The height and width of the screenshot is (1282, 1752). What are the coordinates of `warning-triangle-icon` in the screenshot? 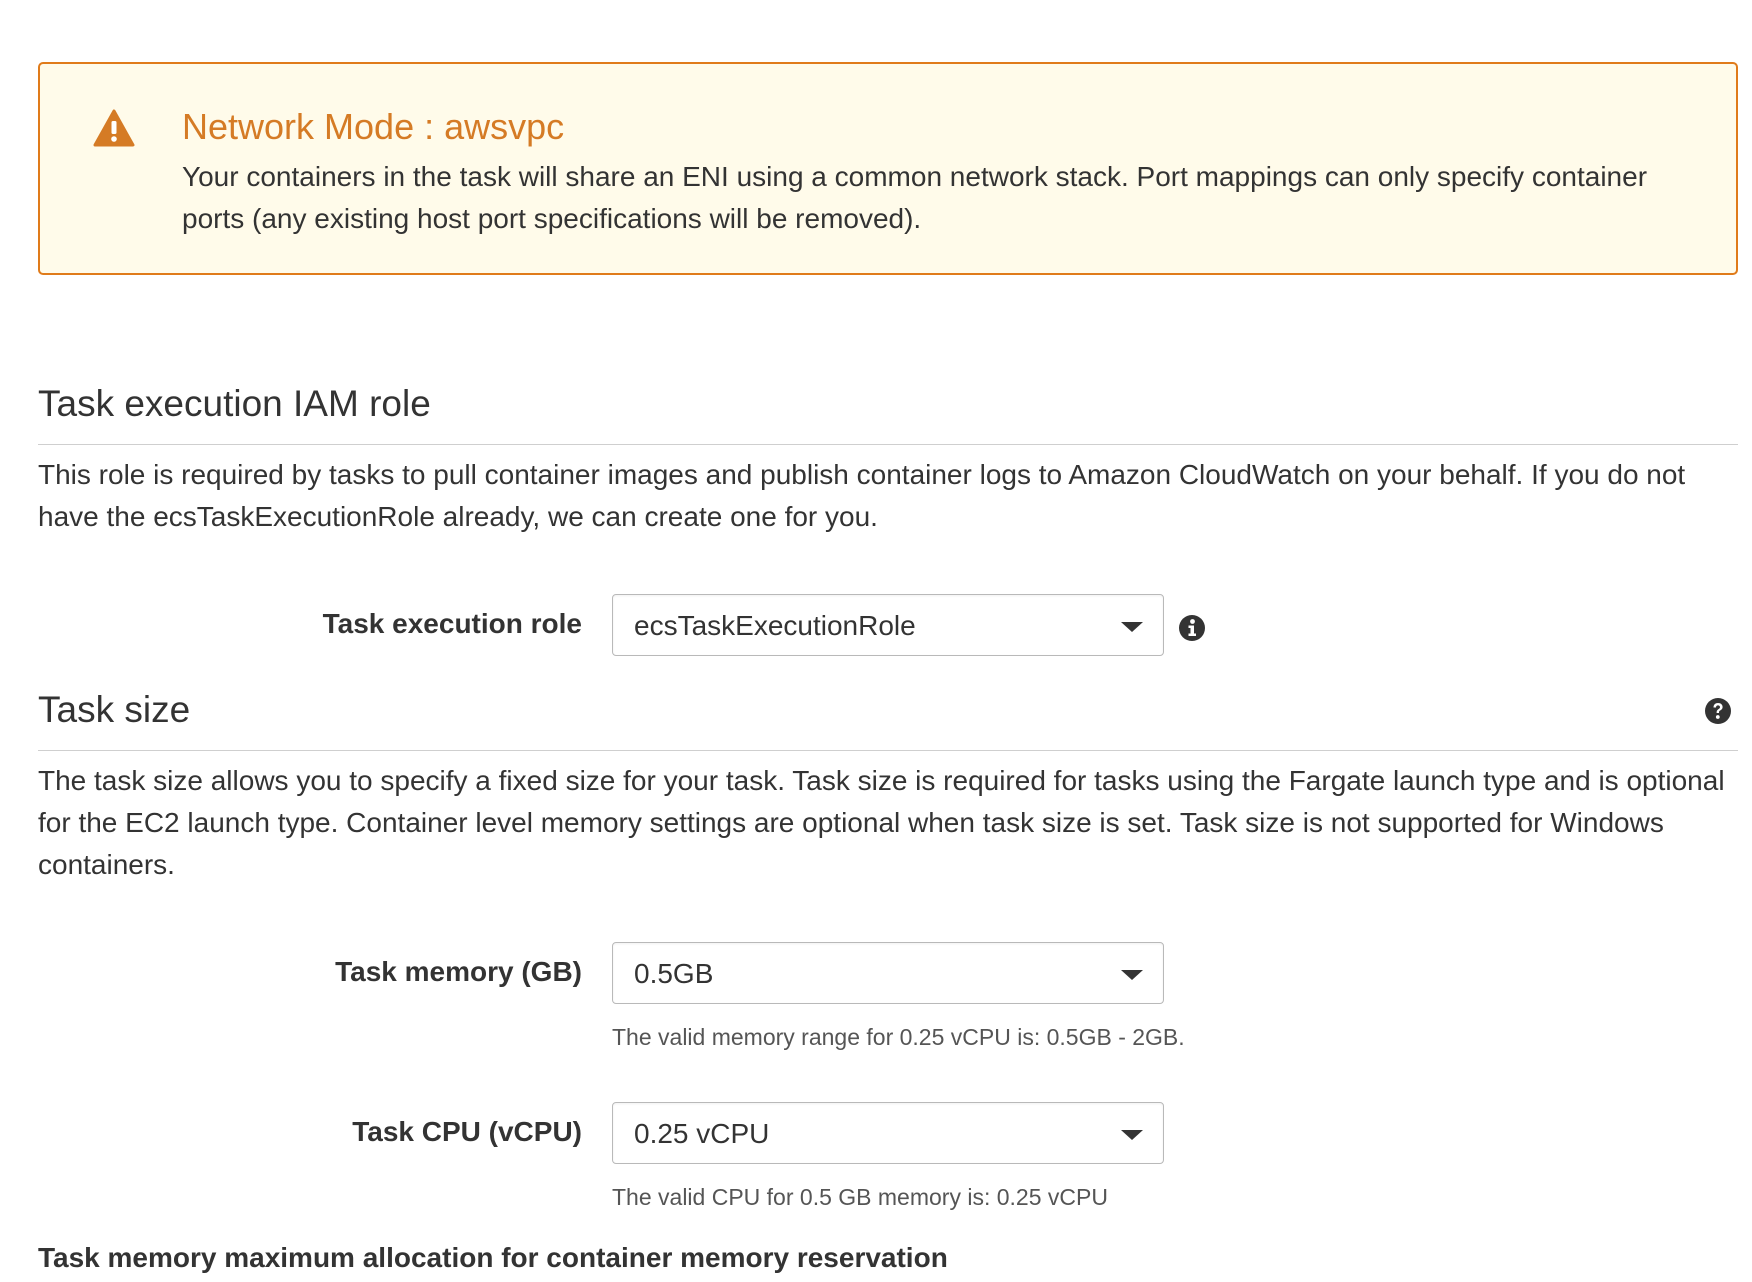 It's located at (114, 128).